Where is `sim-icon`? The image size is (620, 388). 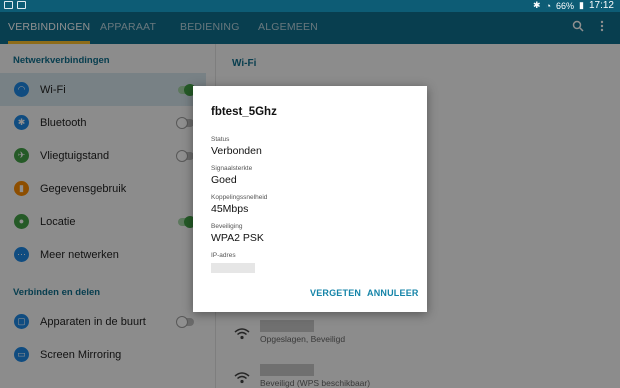
sim-icon is located at coordinates (8, 5).